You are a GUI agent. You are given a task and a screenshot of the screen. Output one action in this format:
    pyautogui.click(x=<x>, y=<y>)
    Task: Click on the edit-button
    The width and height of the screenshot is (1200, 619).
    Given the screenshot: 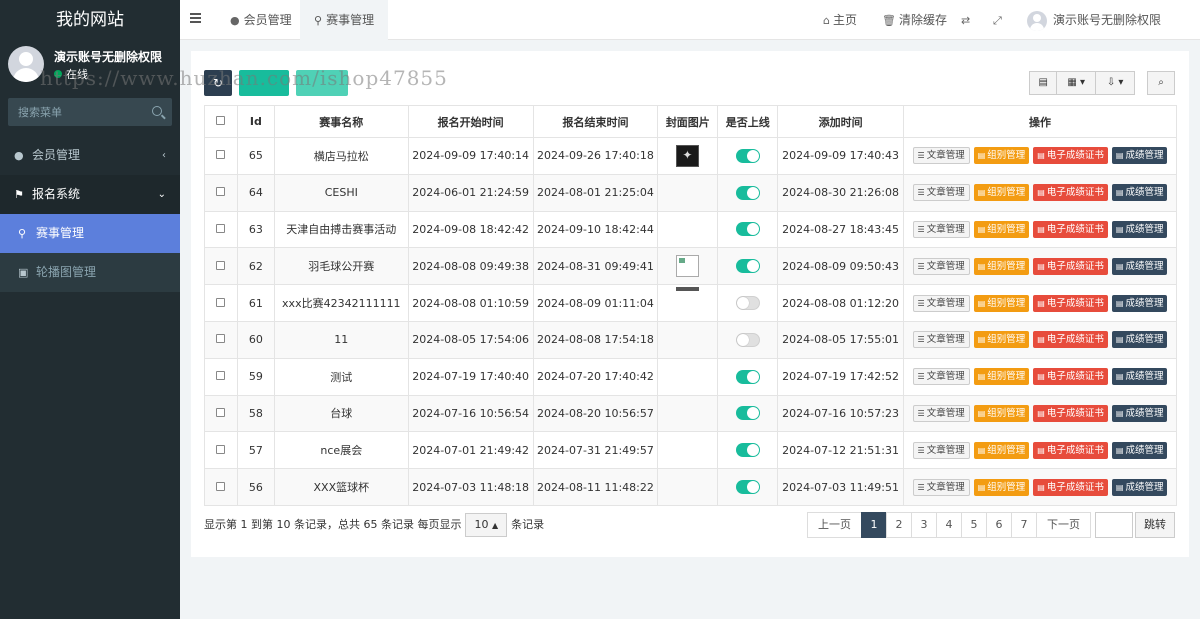 What is the action you would take?
    pyautogui.click(x=321, y=83)
    